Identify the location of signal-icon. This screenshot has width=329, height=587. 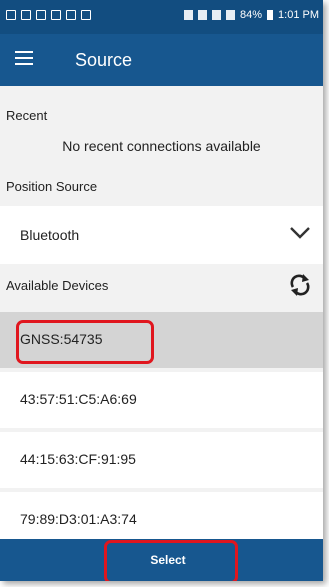
(230, 15).